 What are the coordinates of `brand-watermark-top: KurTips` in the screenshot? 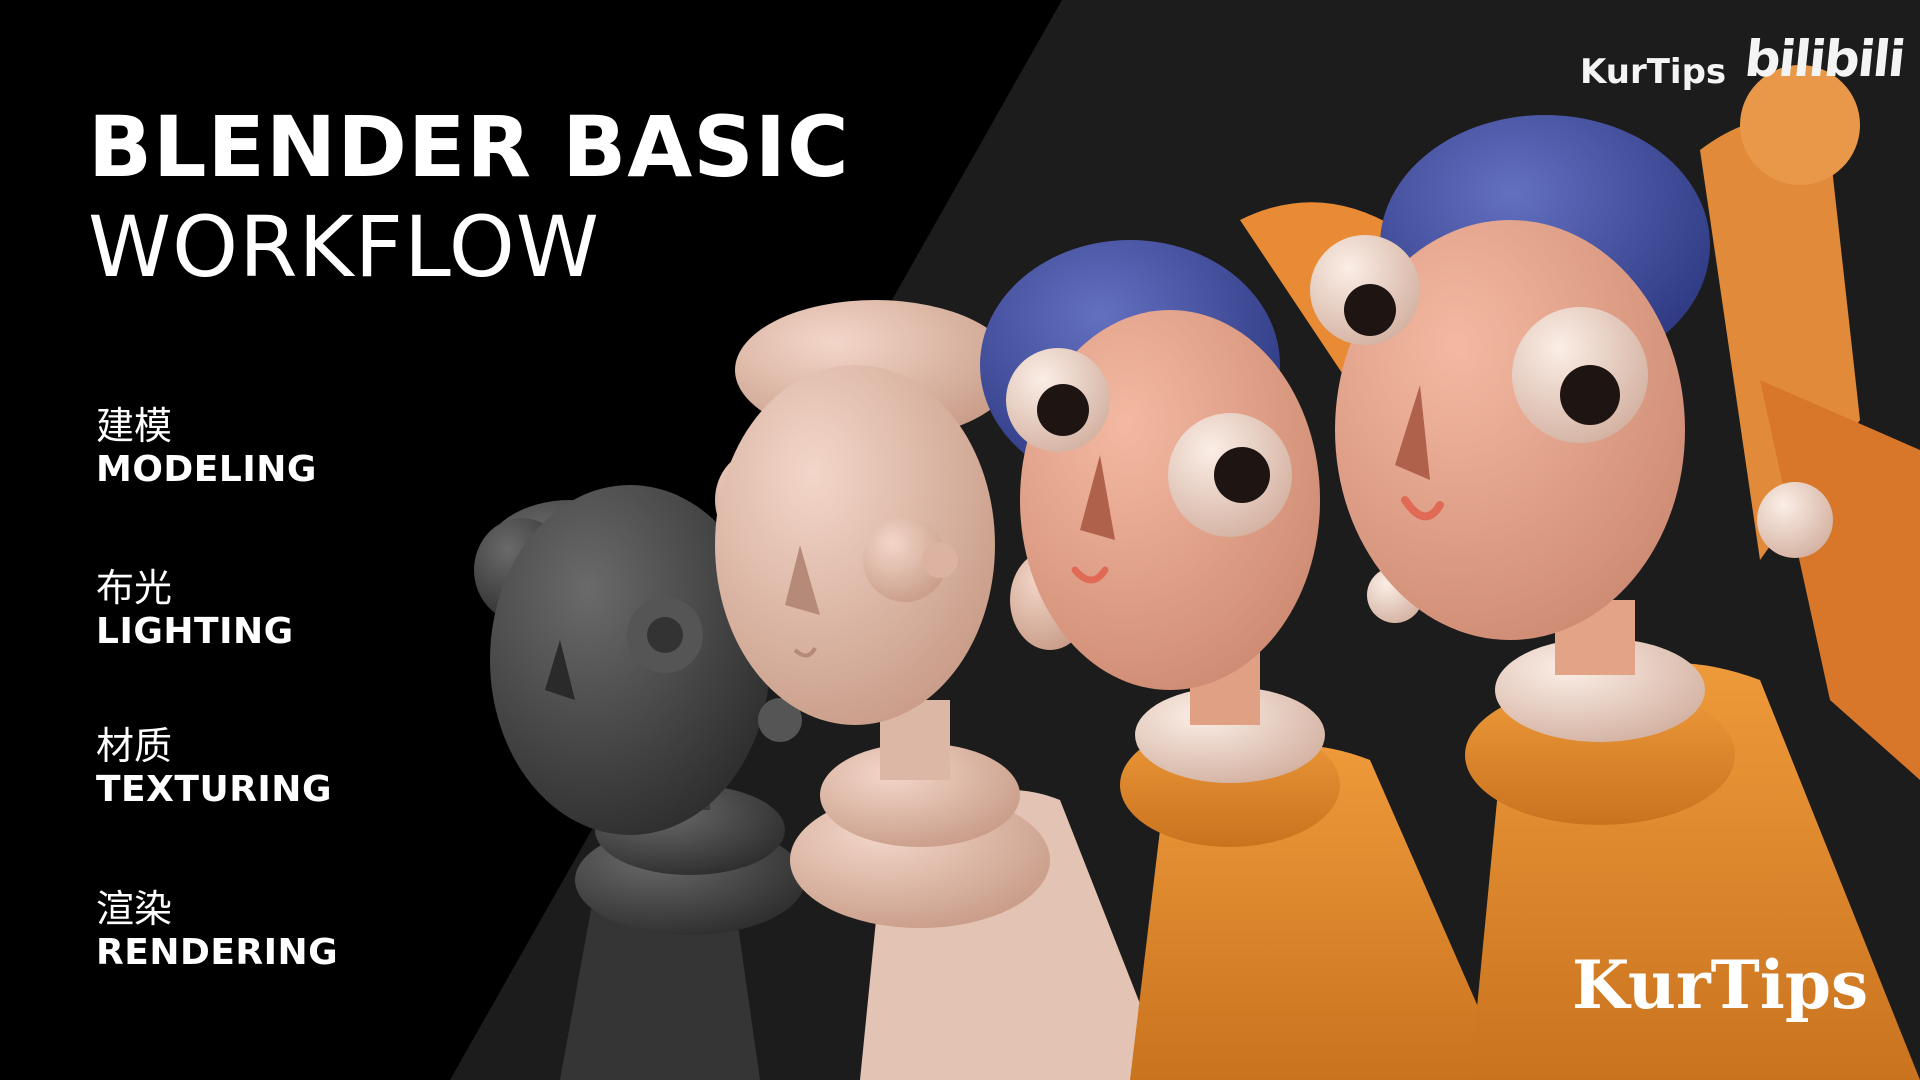 It's located at (1653, 72).